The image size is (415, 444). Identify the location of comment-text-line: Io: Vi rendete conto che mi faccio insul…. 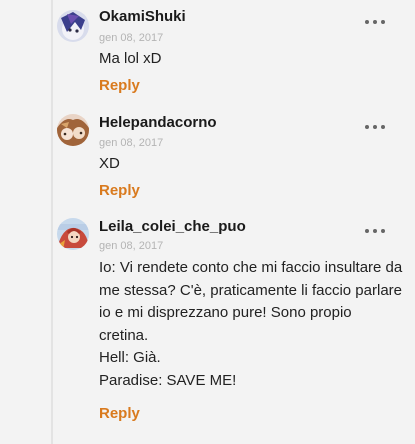
(251, 267).